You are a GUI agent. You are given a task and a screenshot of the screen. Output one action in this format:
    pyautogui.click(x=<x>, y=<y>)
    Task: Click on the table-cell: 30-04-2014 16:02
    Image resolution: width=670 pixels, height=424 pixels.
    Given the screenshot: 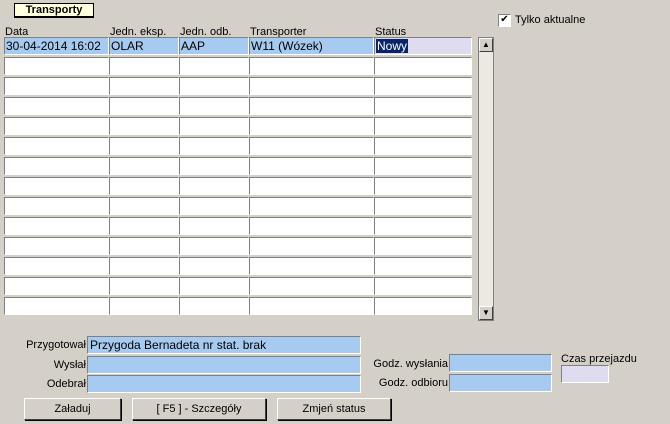 What is the action you would take?
    pyautogui.click(x=56, y=46)
    